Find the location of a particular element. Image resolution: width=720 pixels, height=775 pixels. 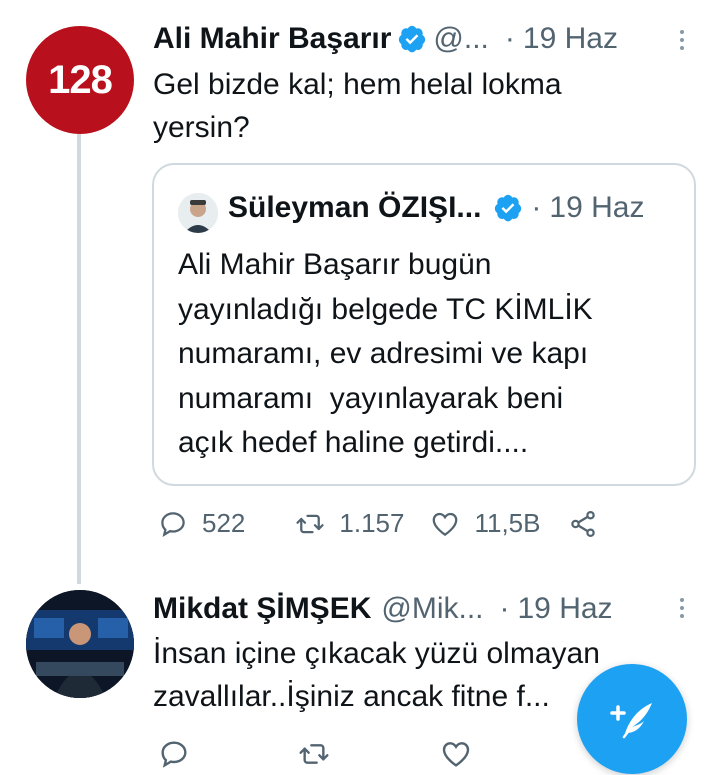

avatar is located at coordinates (80, 644).